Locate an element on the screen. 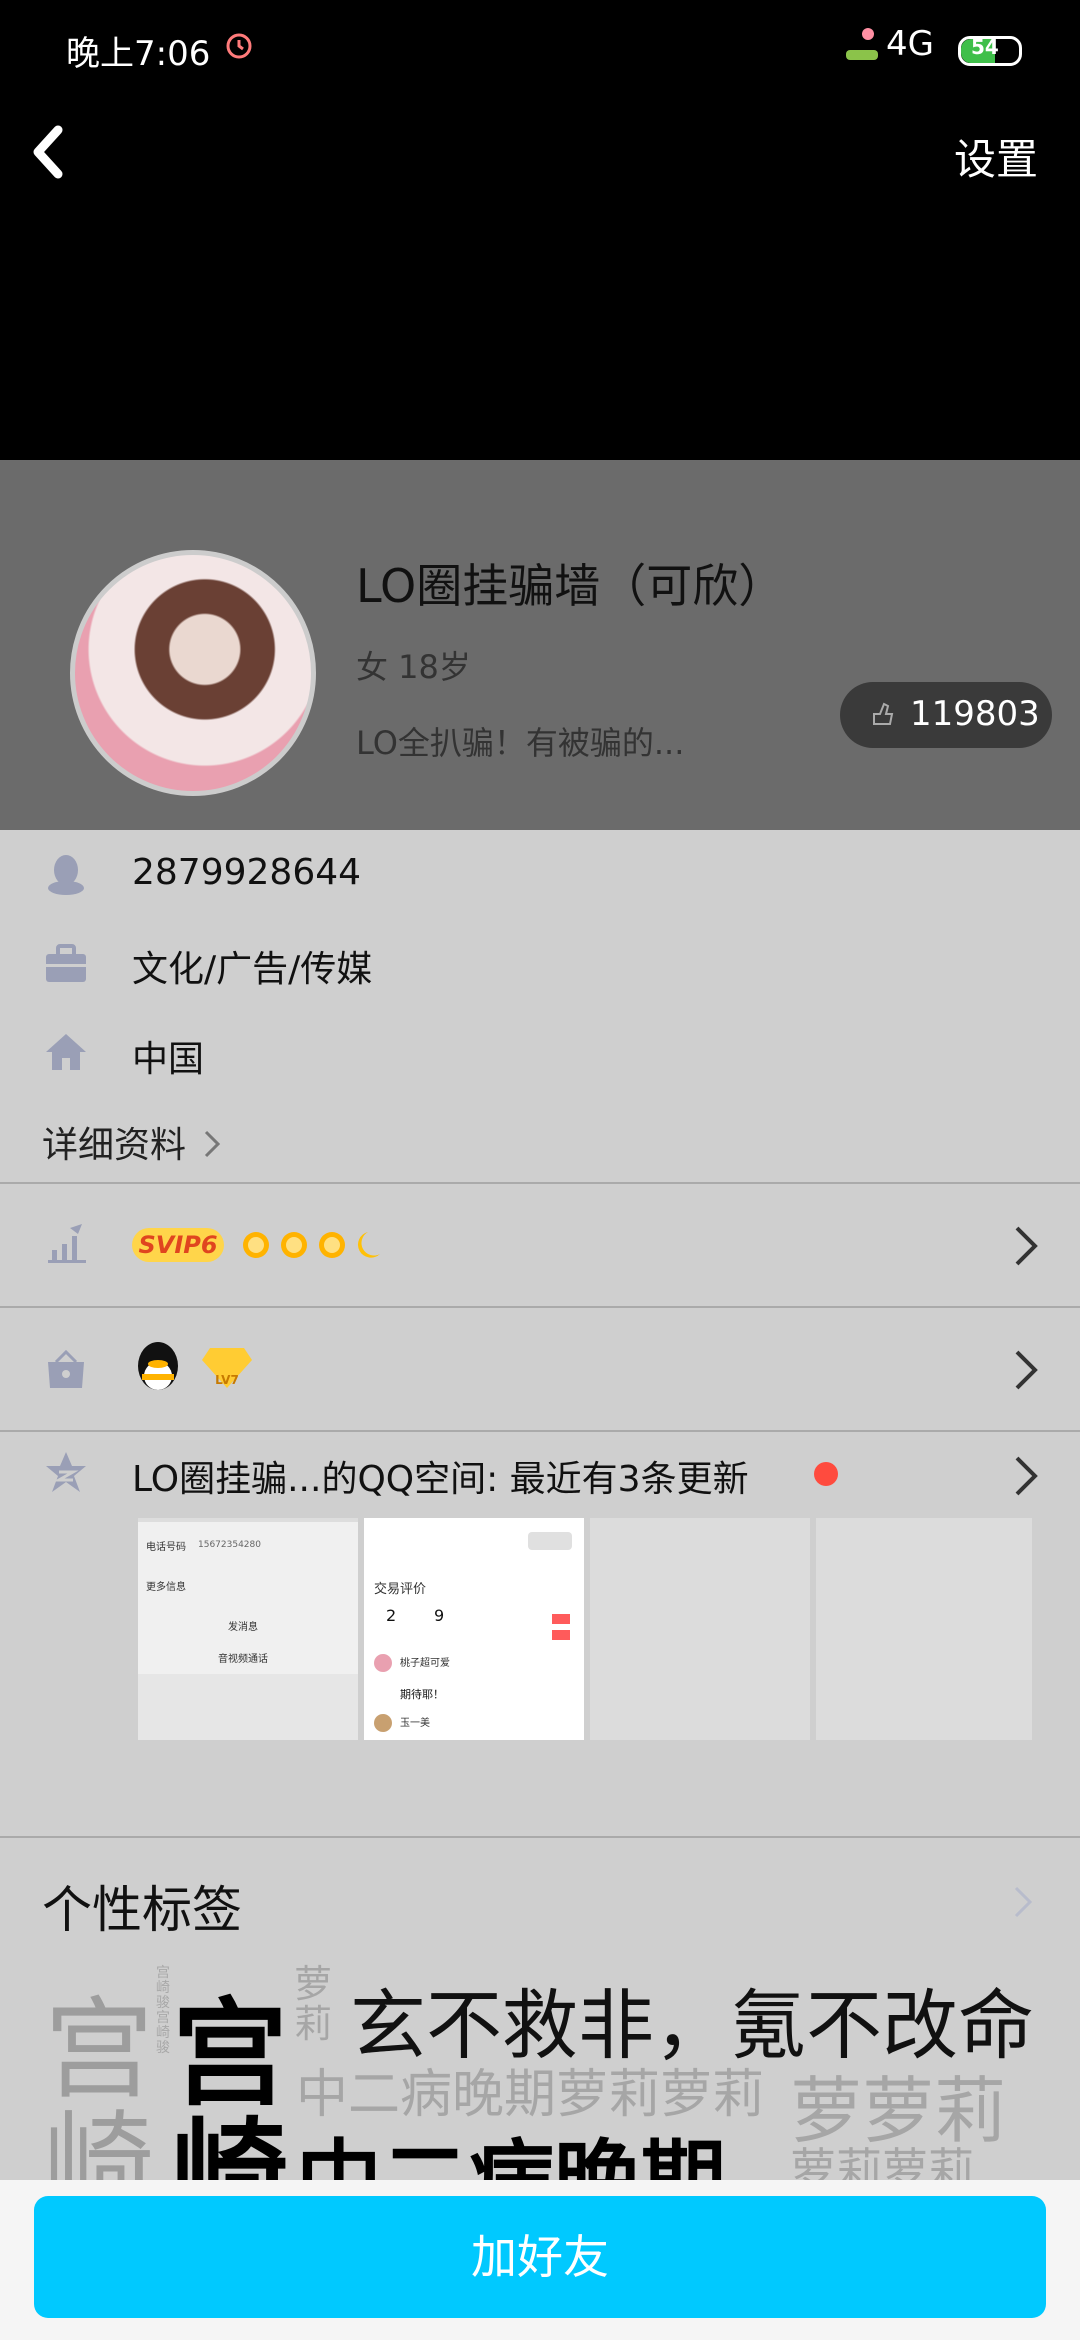 Image resolution: width=1080 pixels, height=2340 pixels. qzone-photo-1: 电话号码 15672354280 更多信息 发消息 音视频通话 is located at coordinates (248, 1629).